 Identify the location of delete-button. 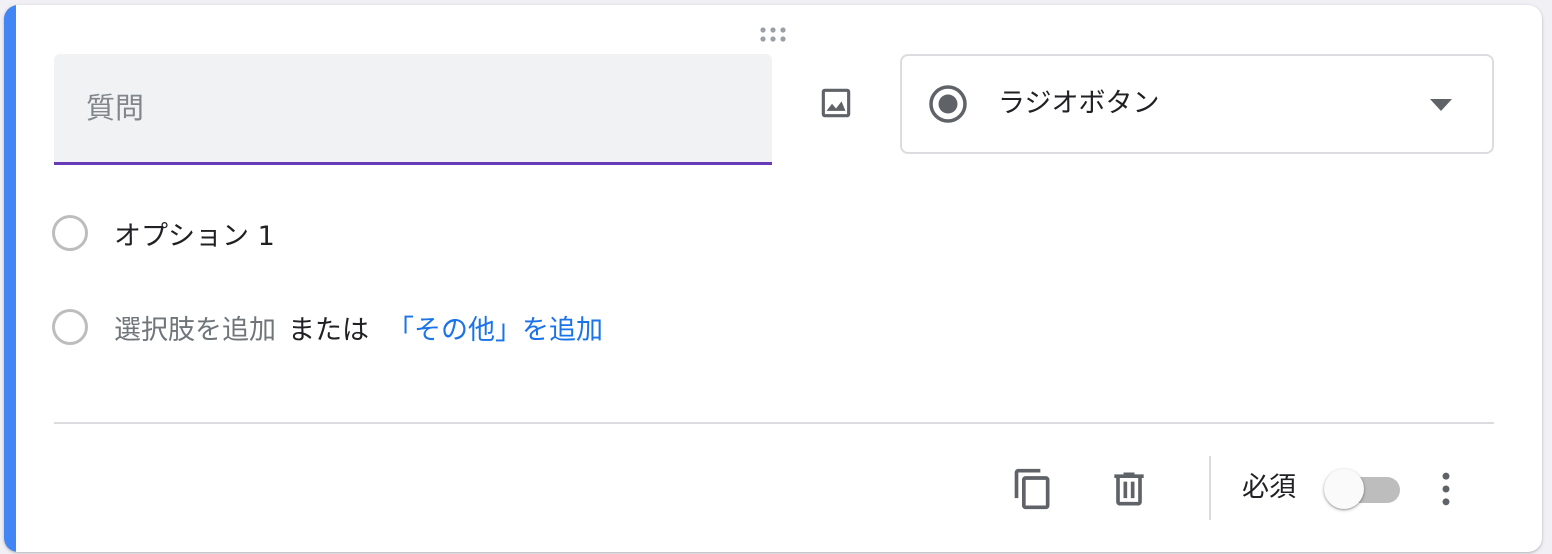
(1129, 489).